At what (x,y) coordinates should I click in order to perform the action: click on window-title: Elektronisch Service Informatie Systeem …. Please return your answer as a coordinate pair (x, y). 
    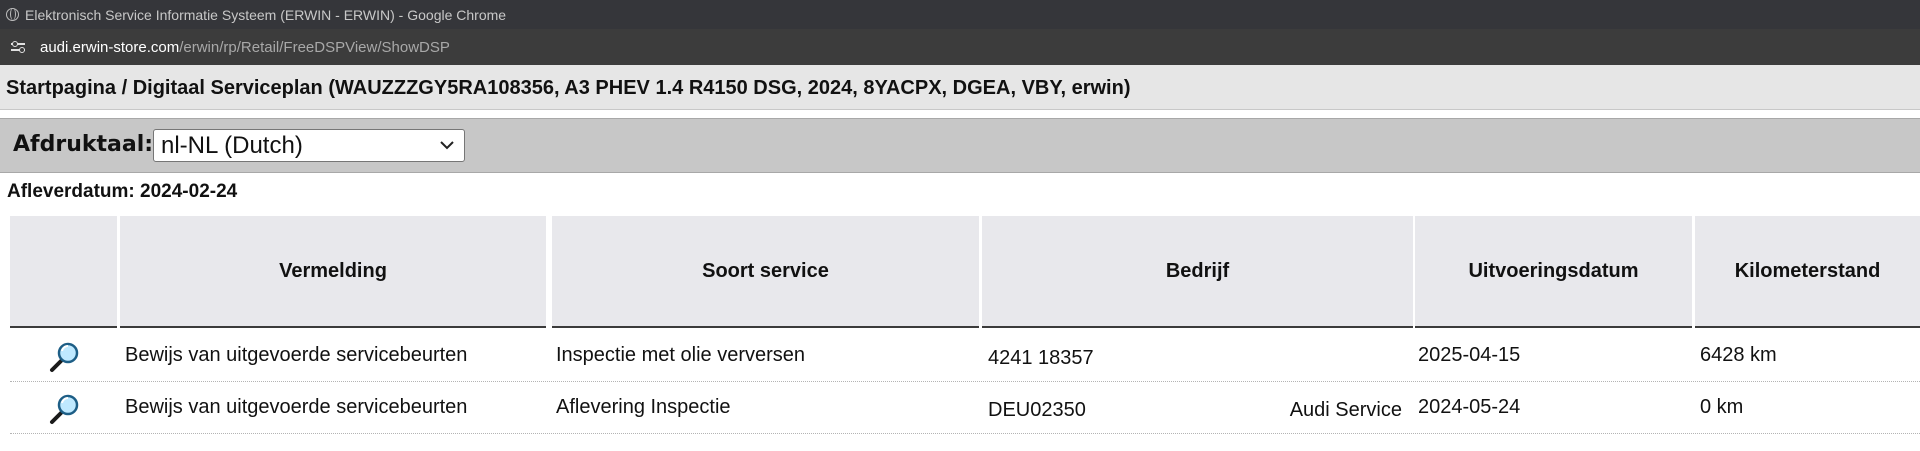
    Looking at the image, I should click on (266, 14).